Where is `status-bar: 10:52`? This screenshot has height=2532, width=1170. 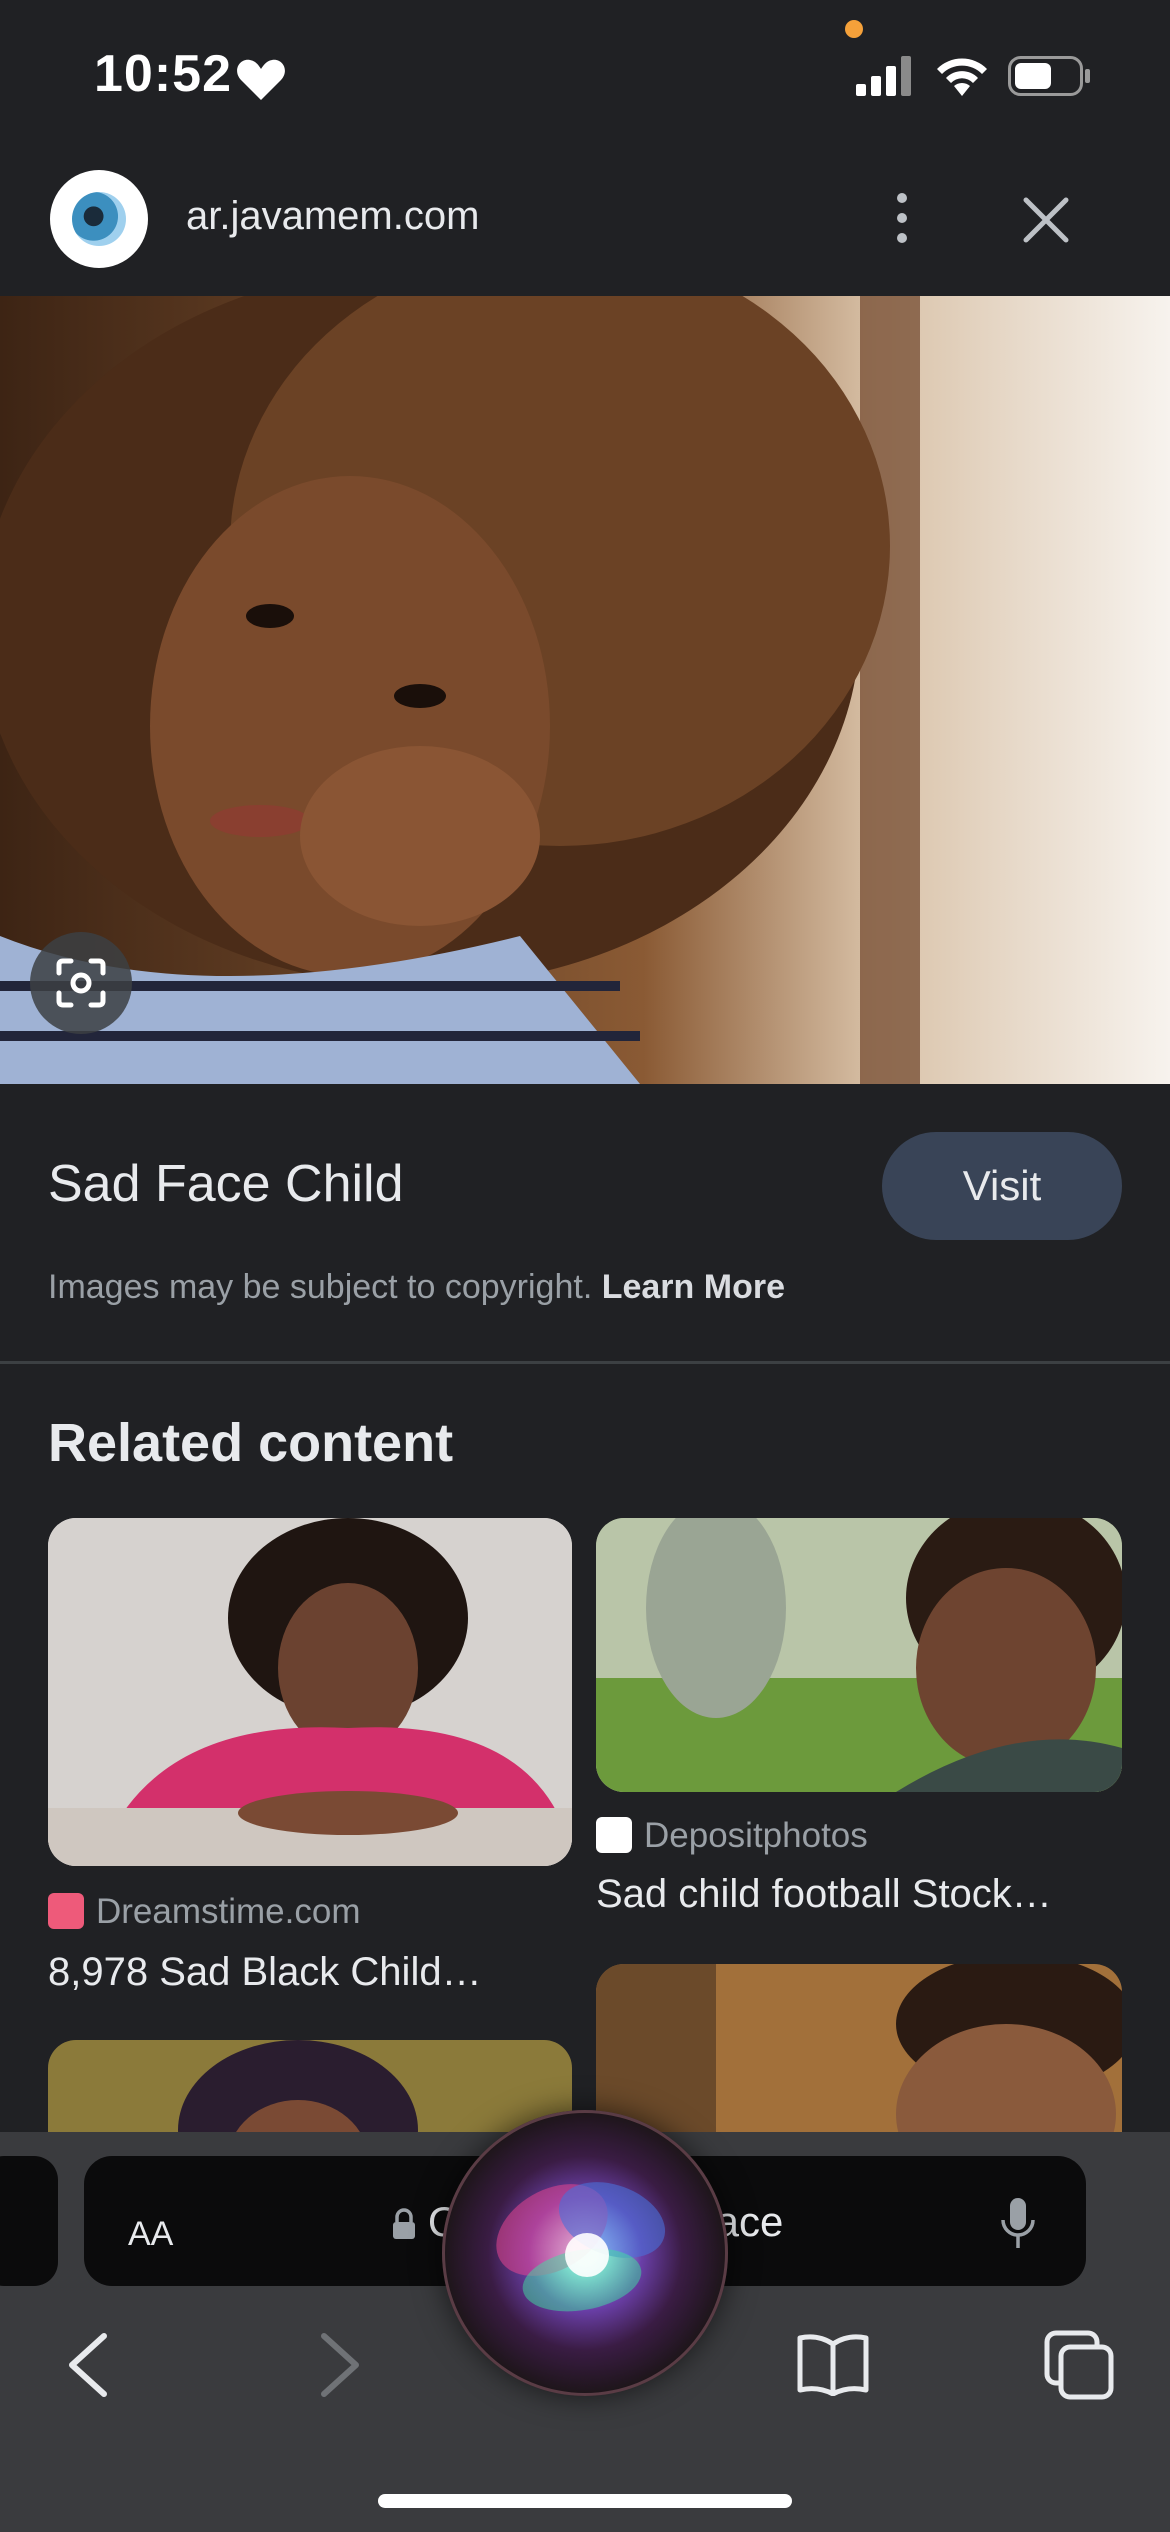
status-bar: 10:52 is located at coordinates (585, 75).